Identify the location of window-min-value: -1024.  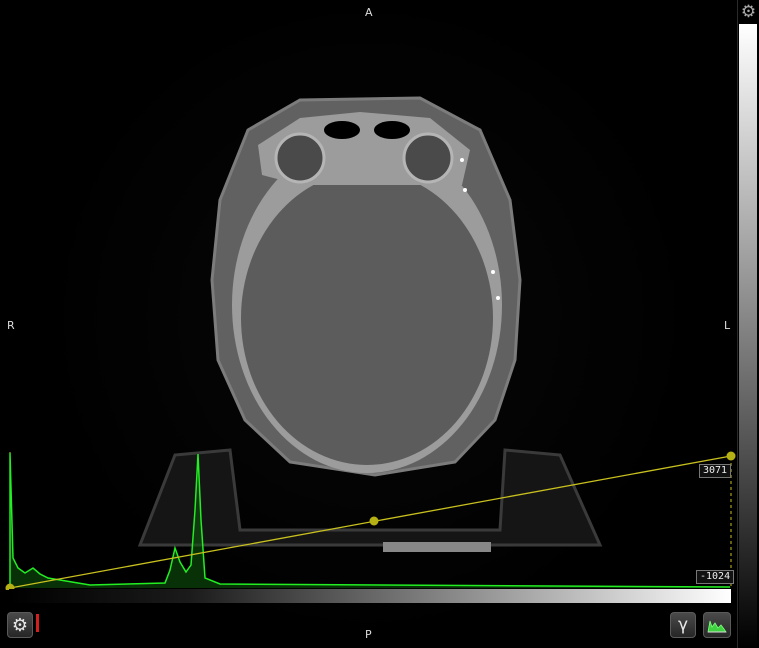
(715, 577).